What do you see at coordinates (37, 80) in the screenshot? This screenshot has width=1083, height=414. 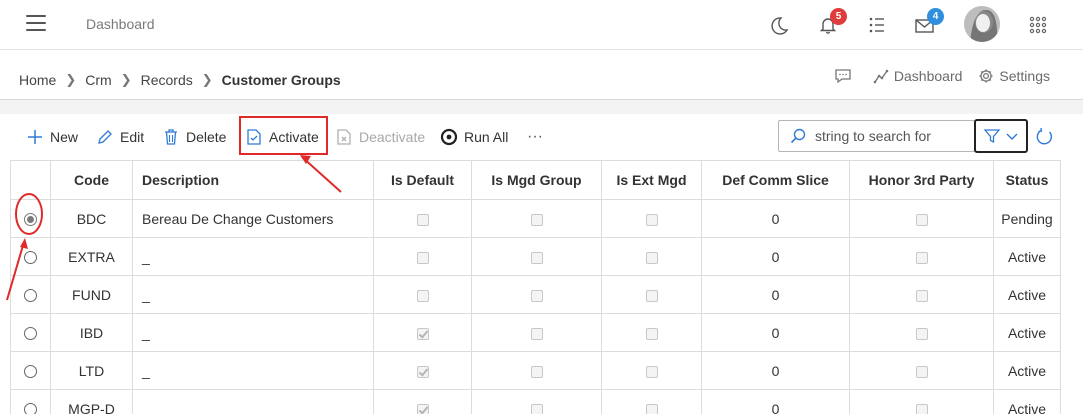 I see `breadcrumb-home: Home` at bounding box center [37, 80].